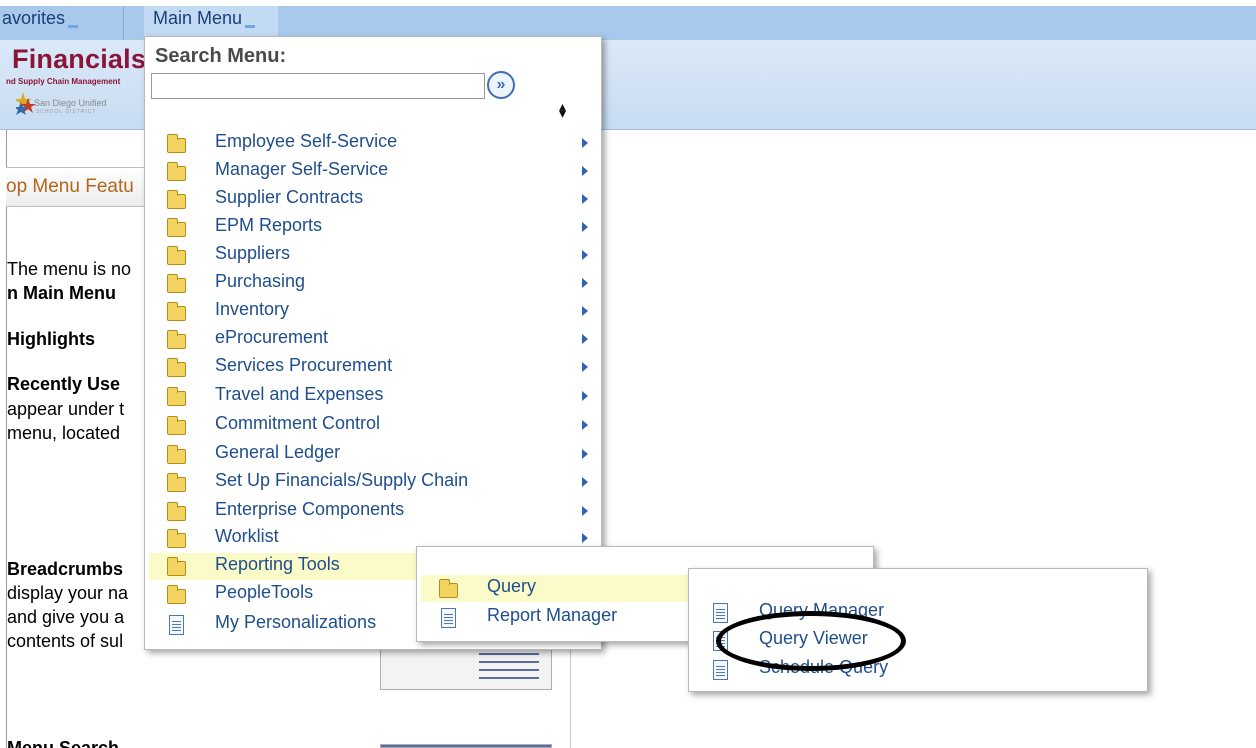  Describe the element at coordinates (66, 617) in the screenshot. I see `body-text: and give you a` at that location.